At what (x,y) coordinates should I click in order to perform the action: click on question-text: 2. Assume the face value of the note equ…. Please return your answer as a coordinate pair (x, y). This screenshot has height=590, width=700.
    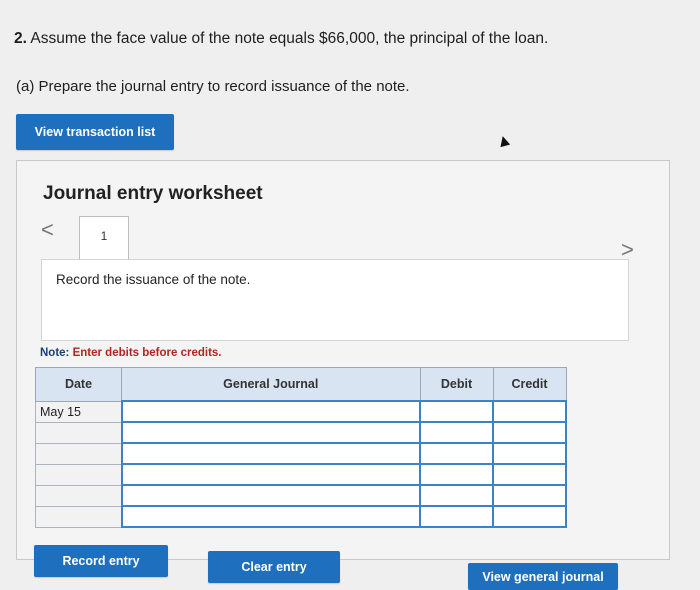
    Looking at the image, I should click on (281, 39).